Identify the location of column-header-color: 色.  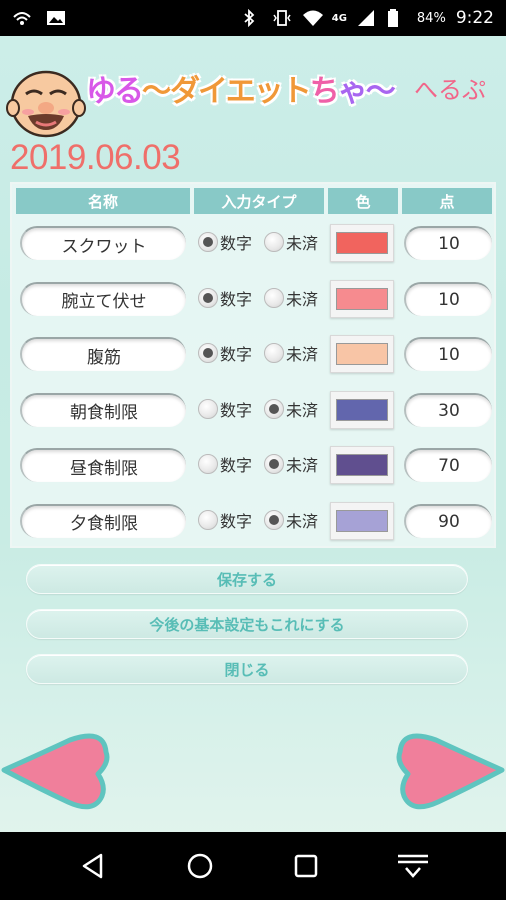
(363, 201).